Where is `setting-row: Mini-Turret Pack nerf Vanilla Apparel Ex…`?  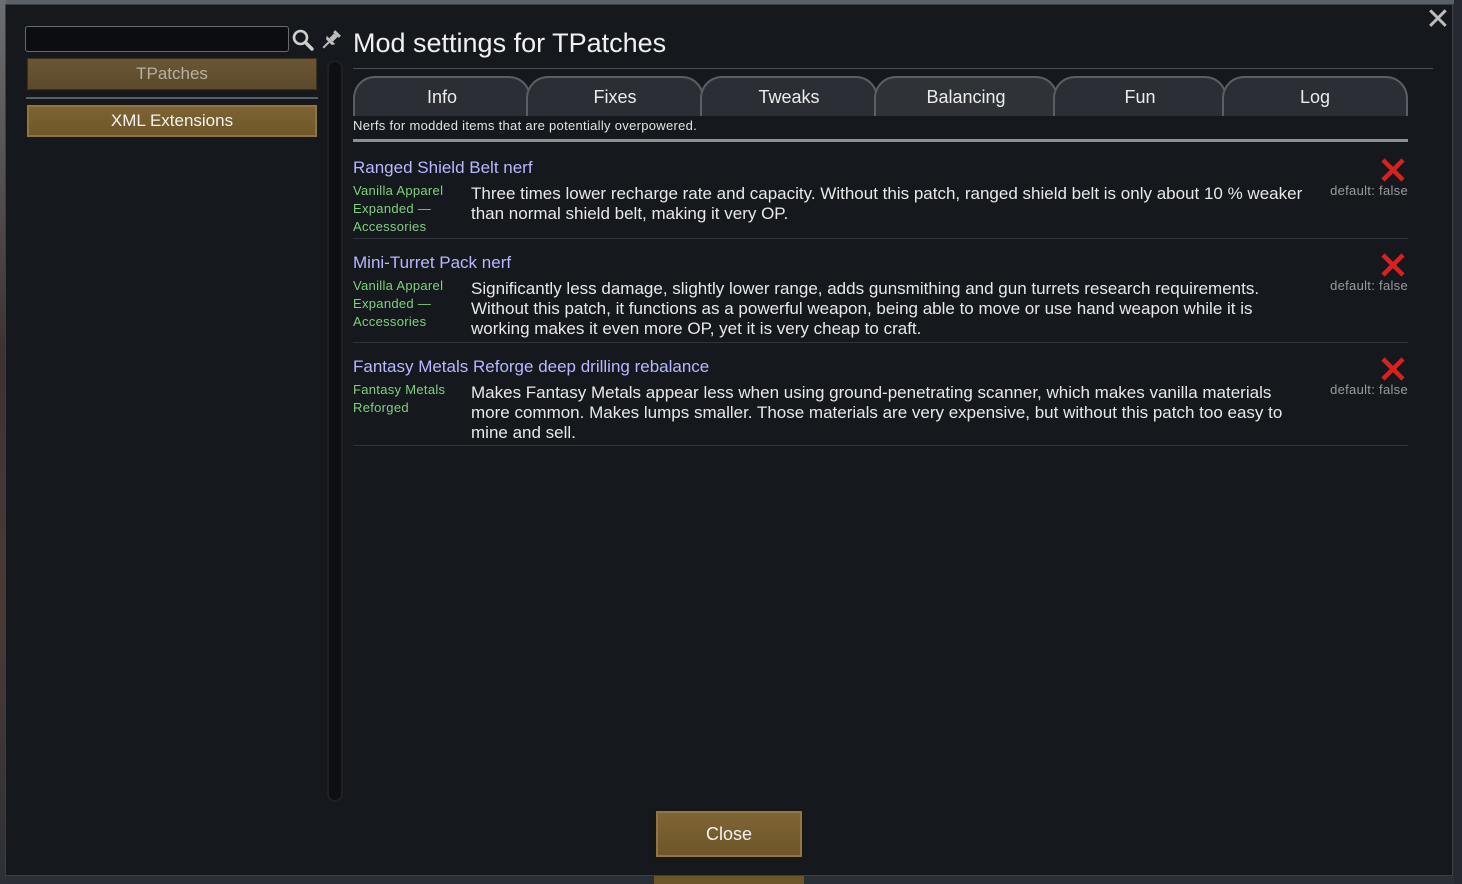
setting-row: Mini-Turret Pack nerf Vanilla Apparel Ex… is located at coordinates (880, 298).